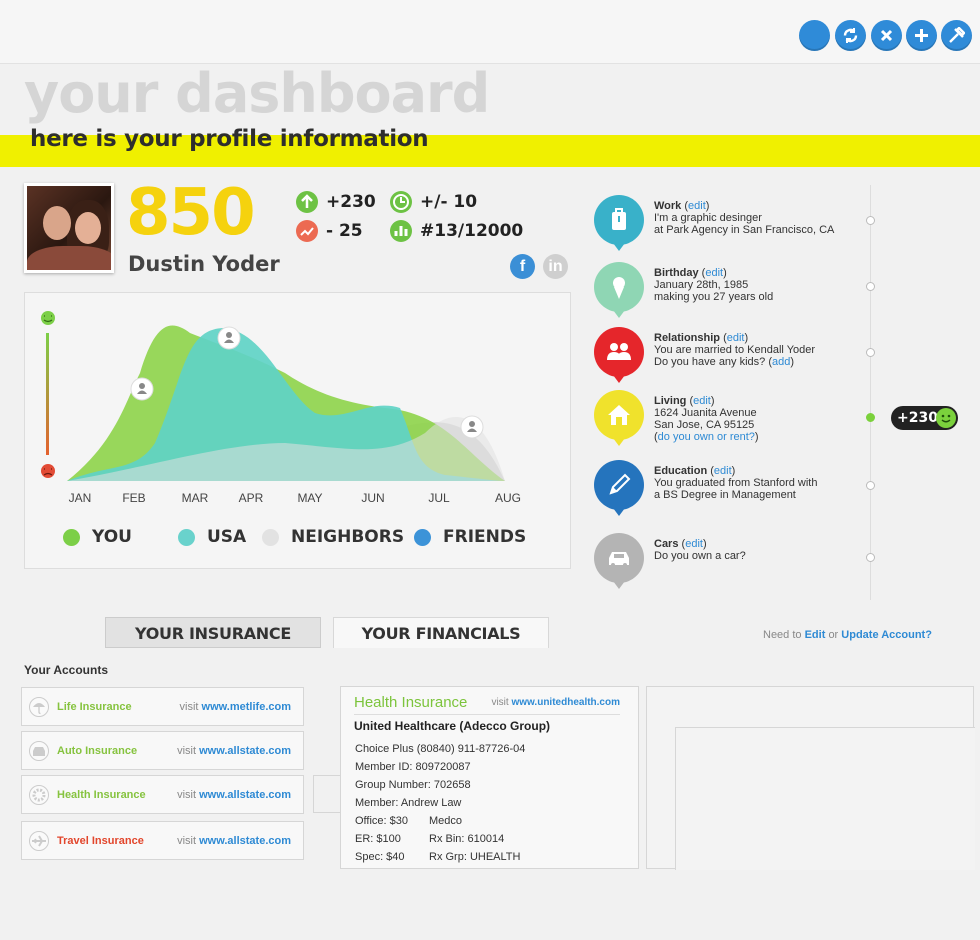 The width and height of the screenshot is (980, 940). I want to click on close-icon, so click(886, 35).